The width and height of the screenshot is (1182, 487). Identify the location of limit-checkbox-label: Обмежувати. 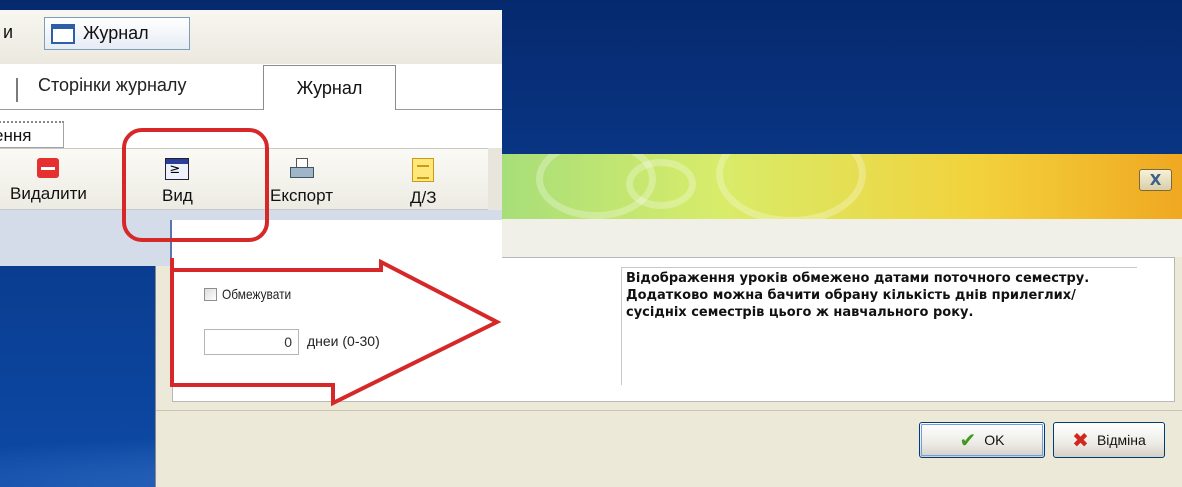
(257, 294).